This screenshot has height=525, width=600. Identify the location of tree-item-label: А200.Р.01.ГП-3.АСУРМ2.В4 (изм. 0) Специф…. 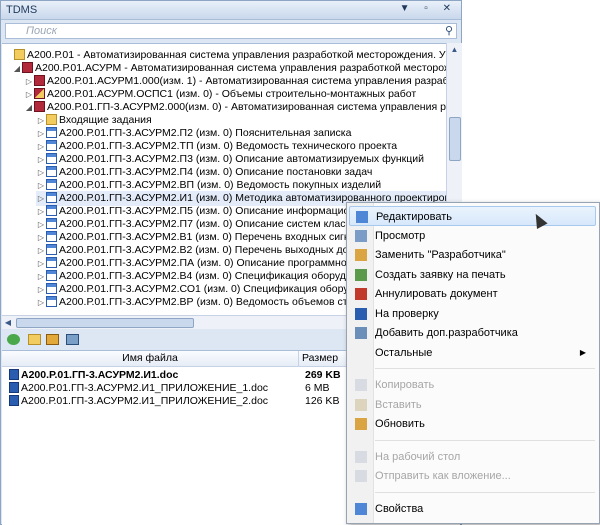
(220, 276).